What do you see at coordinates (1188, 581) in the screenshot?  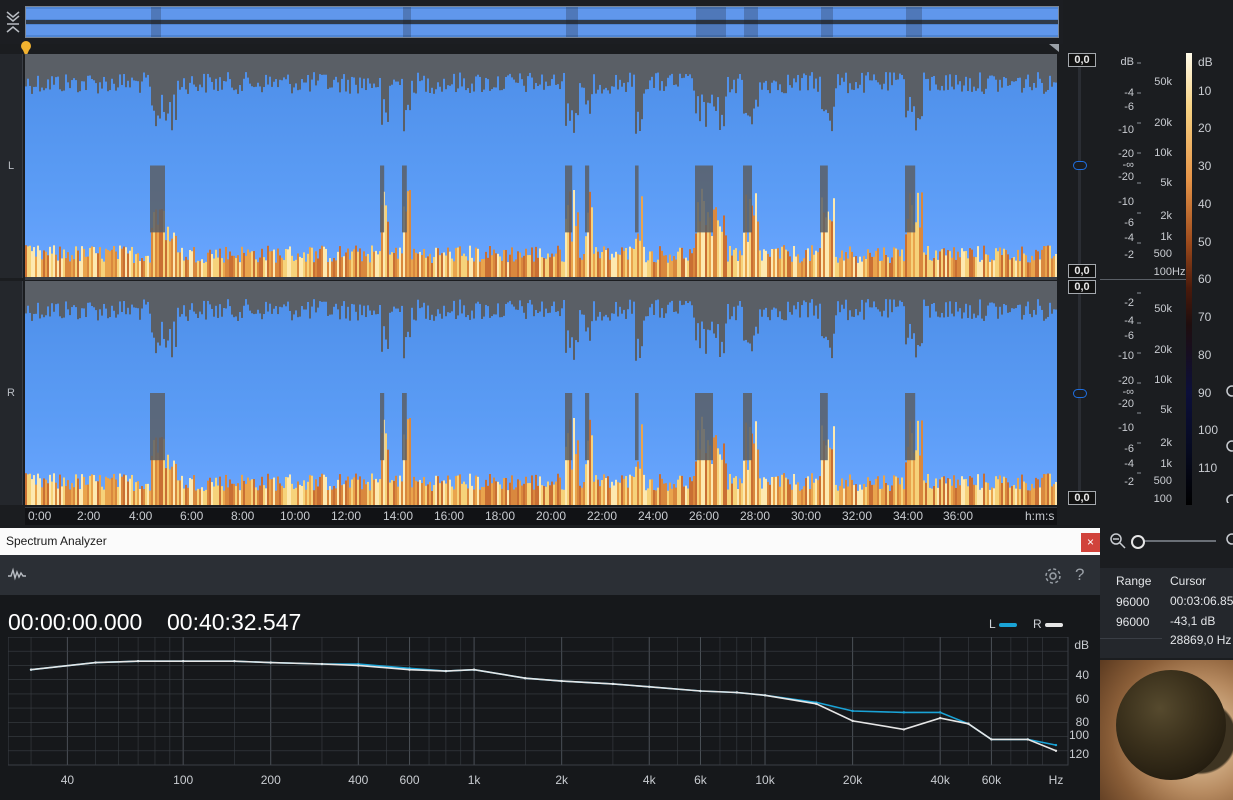 I see `cursor-header: Cursor` at bounding box center [1188, 581].